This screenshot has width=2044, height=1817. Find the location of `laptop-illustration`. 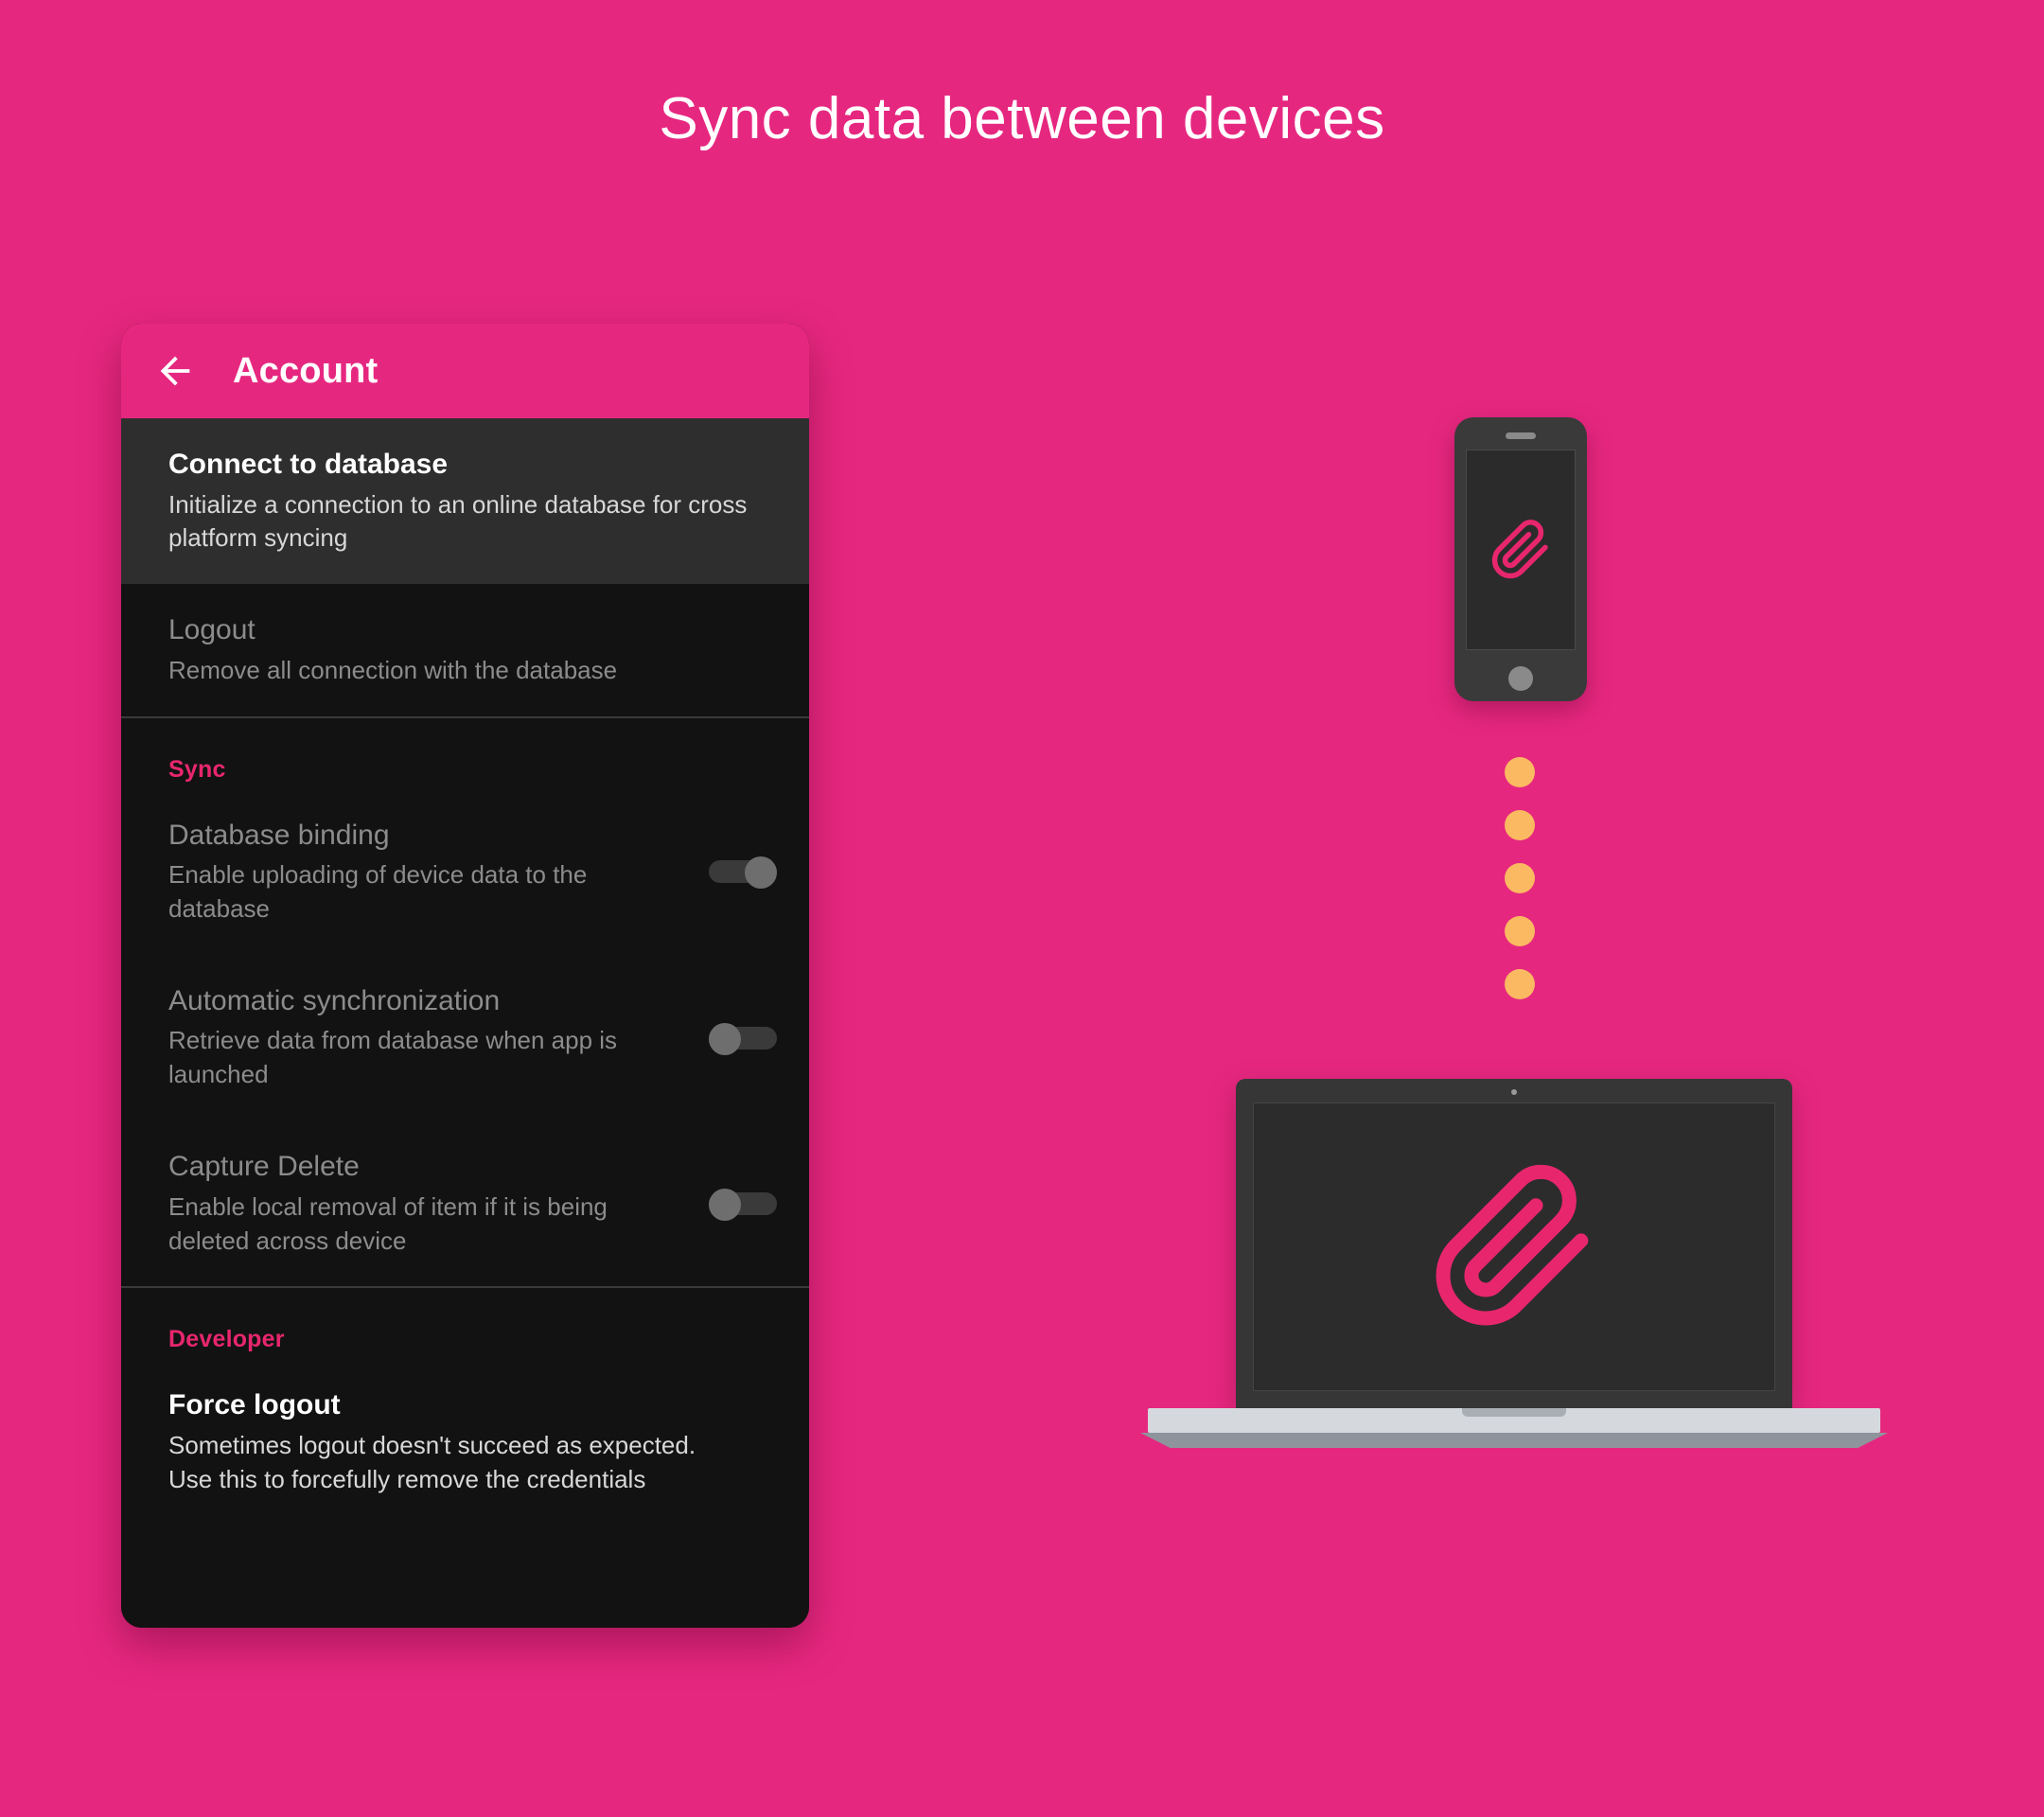

laptop-illustration is located at coordinates (1514, 1287).